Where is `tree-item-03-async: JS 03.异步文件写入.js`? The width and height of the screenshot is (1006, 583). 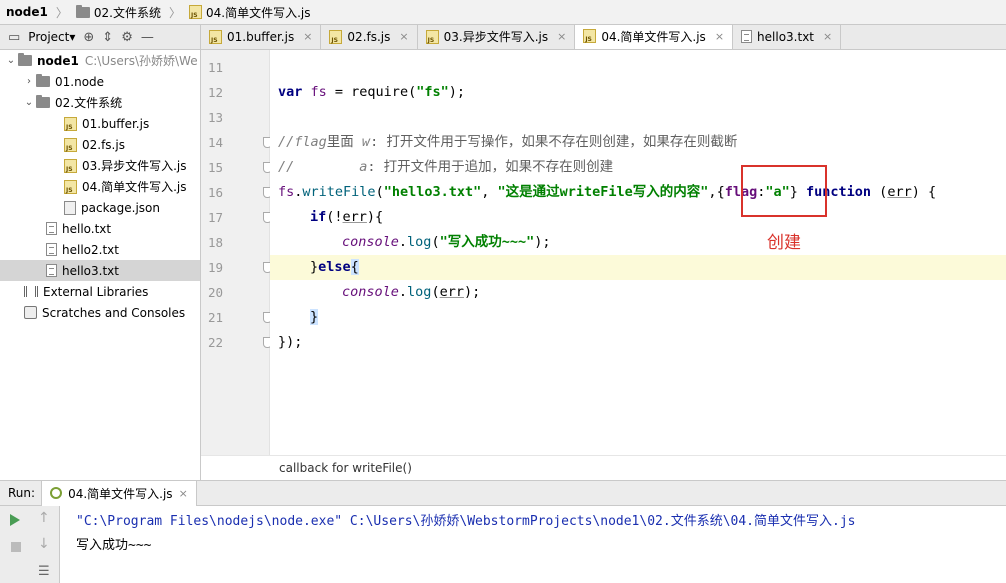
tree-item-03-async: JS 03.异步文件写入.js is located at coordinates (100, 165).